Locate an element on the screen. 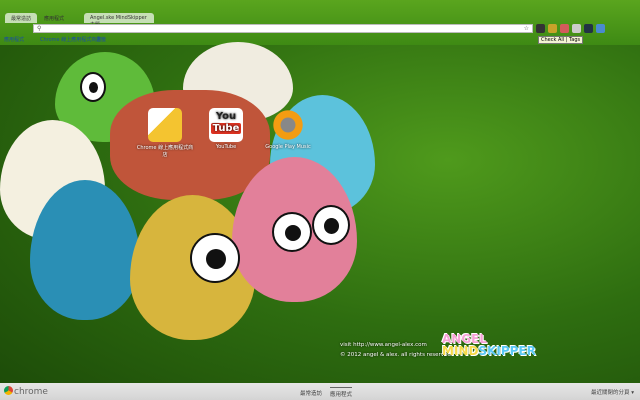 The image size is (640, 400). angel-mindskipper-logo: ANGEL MINDSKIPPER is located at coordinates (489, 345).